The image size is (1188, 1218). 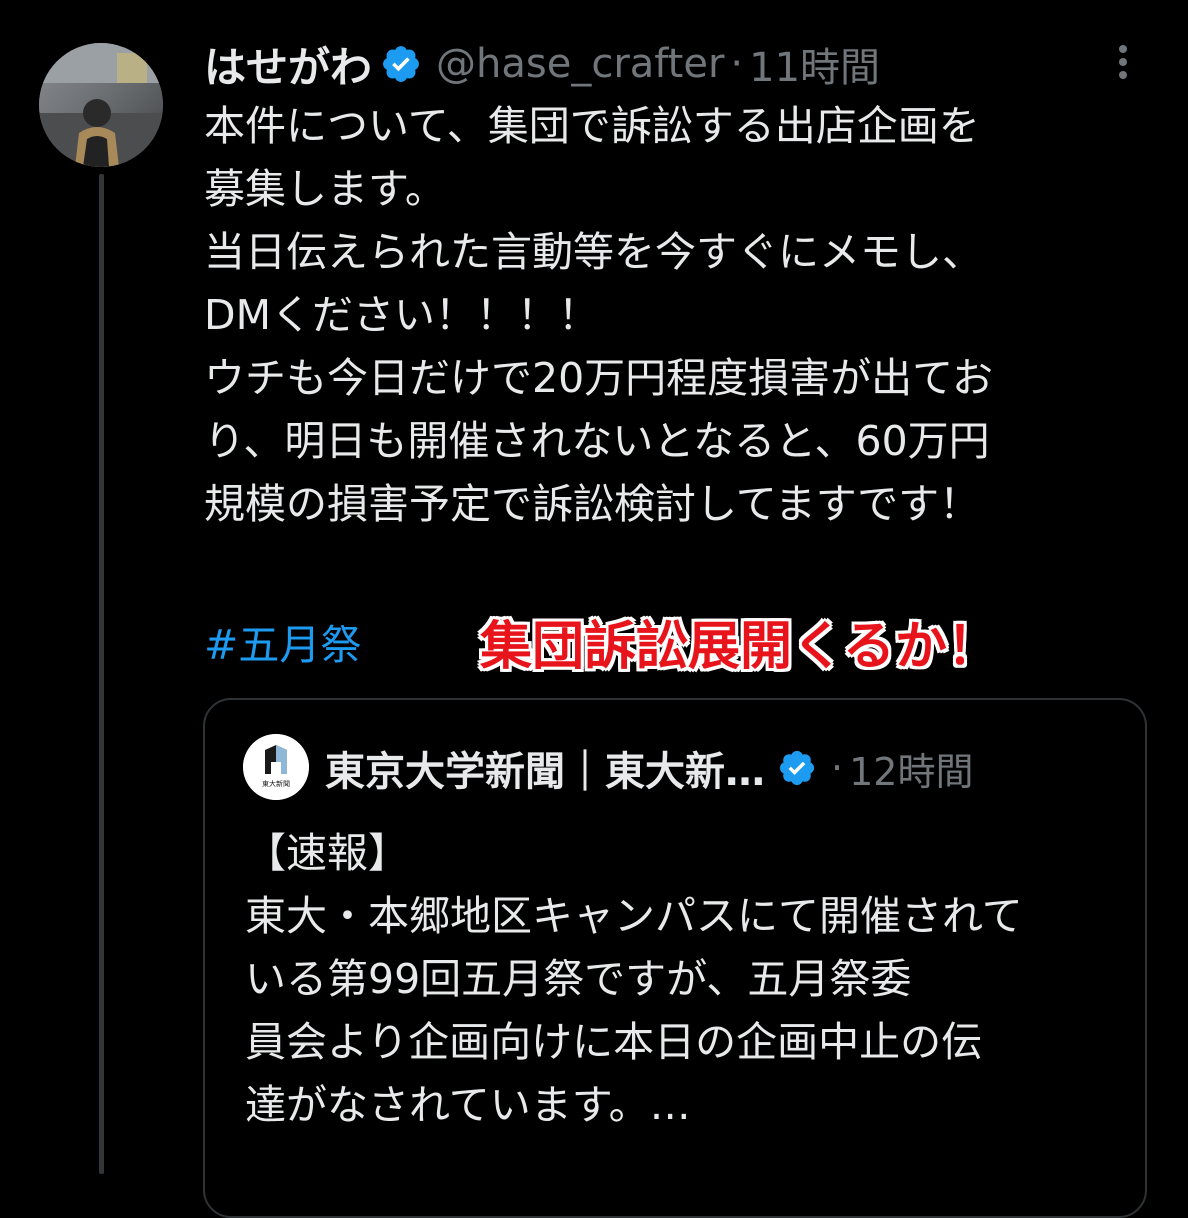 What do you see at coordinates (598, 378) in the screenshot?
I see `tweet-body-line: ウチも今日だけで20万円程度損害が出てお` at bounding box center [598, 378].